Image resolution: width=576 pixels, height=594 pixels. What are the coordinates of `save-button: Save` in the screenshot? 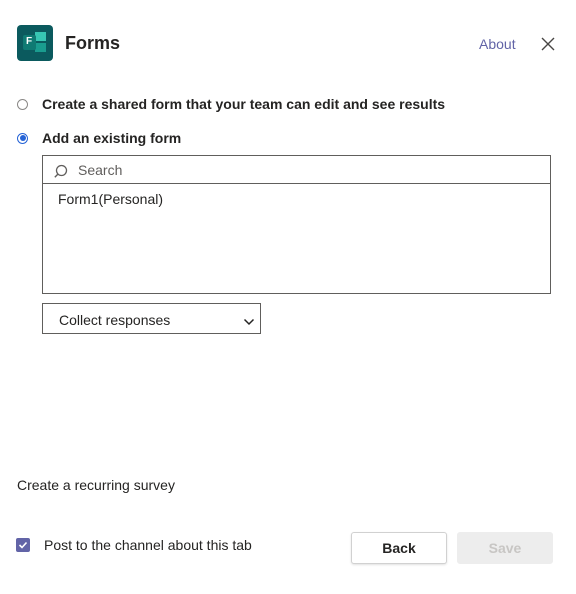 It's located at (505, 548).